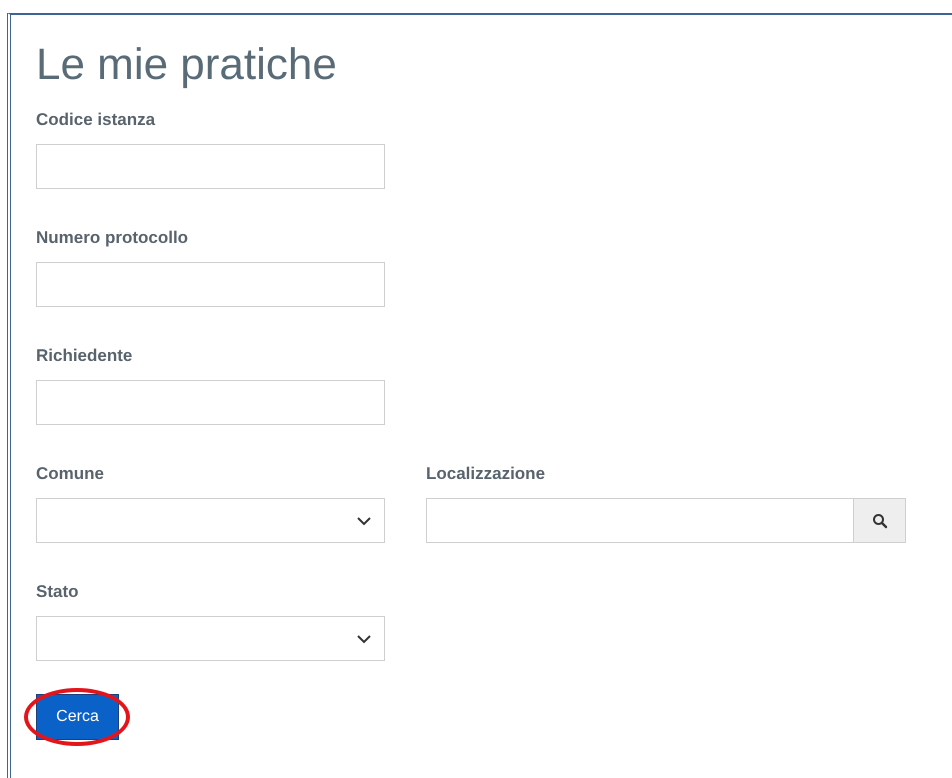 The image size is (952, 778). Describe the element at coordinates (84, 356) in the screenshot. I see `field-label: Richiedente` at that location.